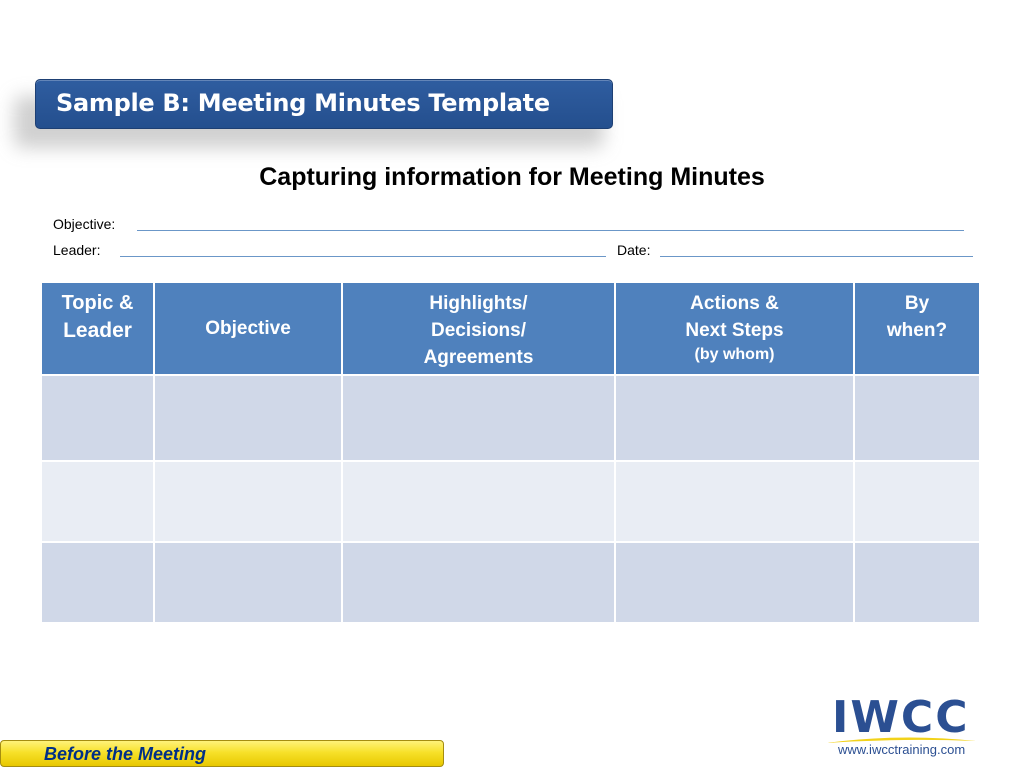  I want to click on column-header-highlights: Highlights/ Decisions/ Agreements, so click(478, 328).